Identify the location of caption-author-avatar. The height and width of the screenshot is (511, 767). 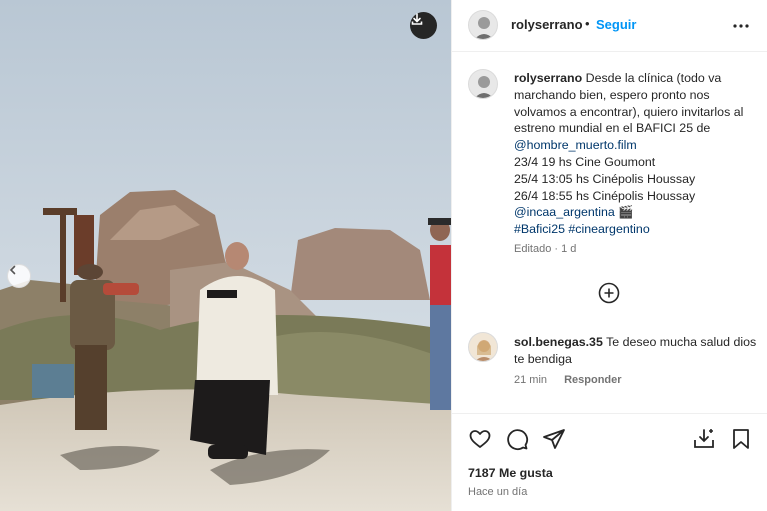
(483, 84).